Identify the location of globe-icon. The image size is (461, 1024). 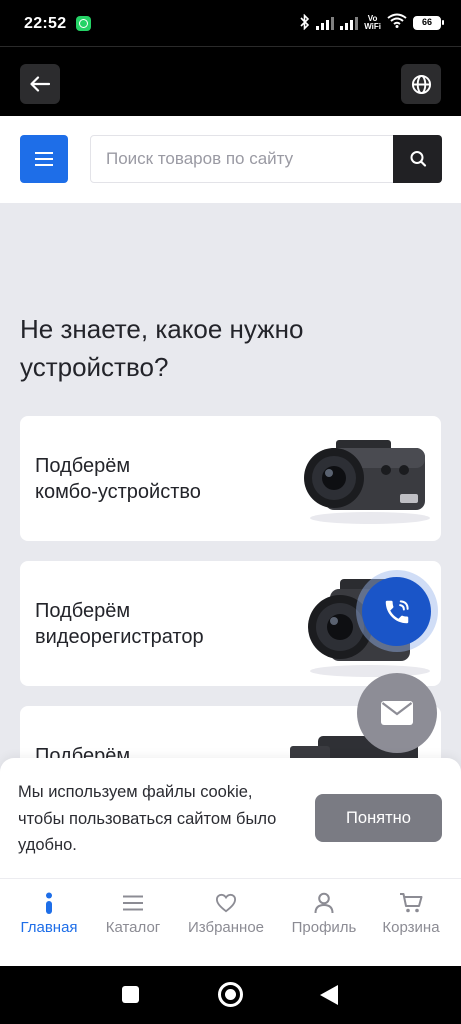
(421, 84).